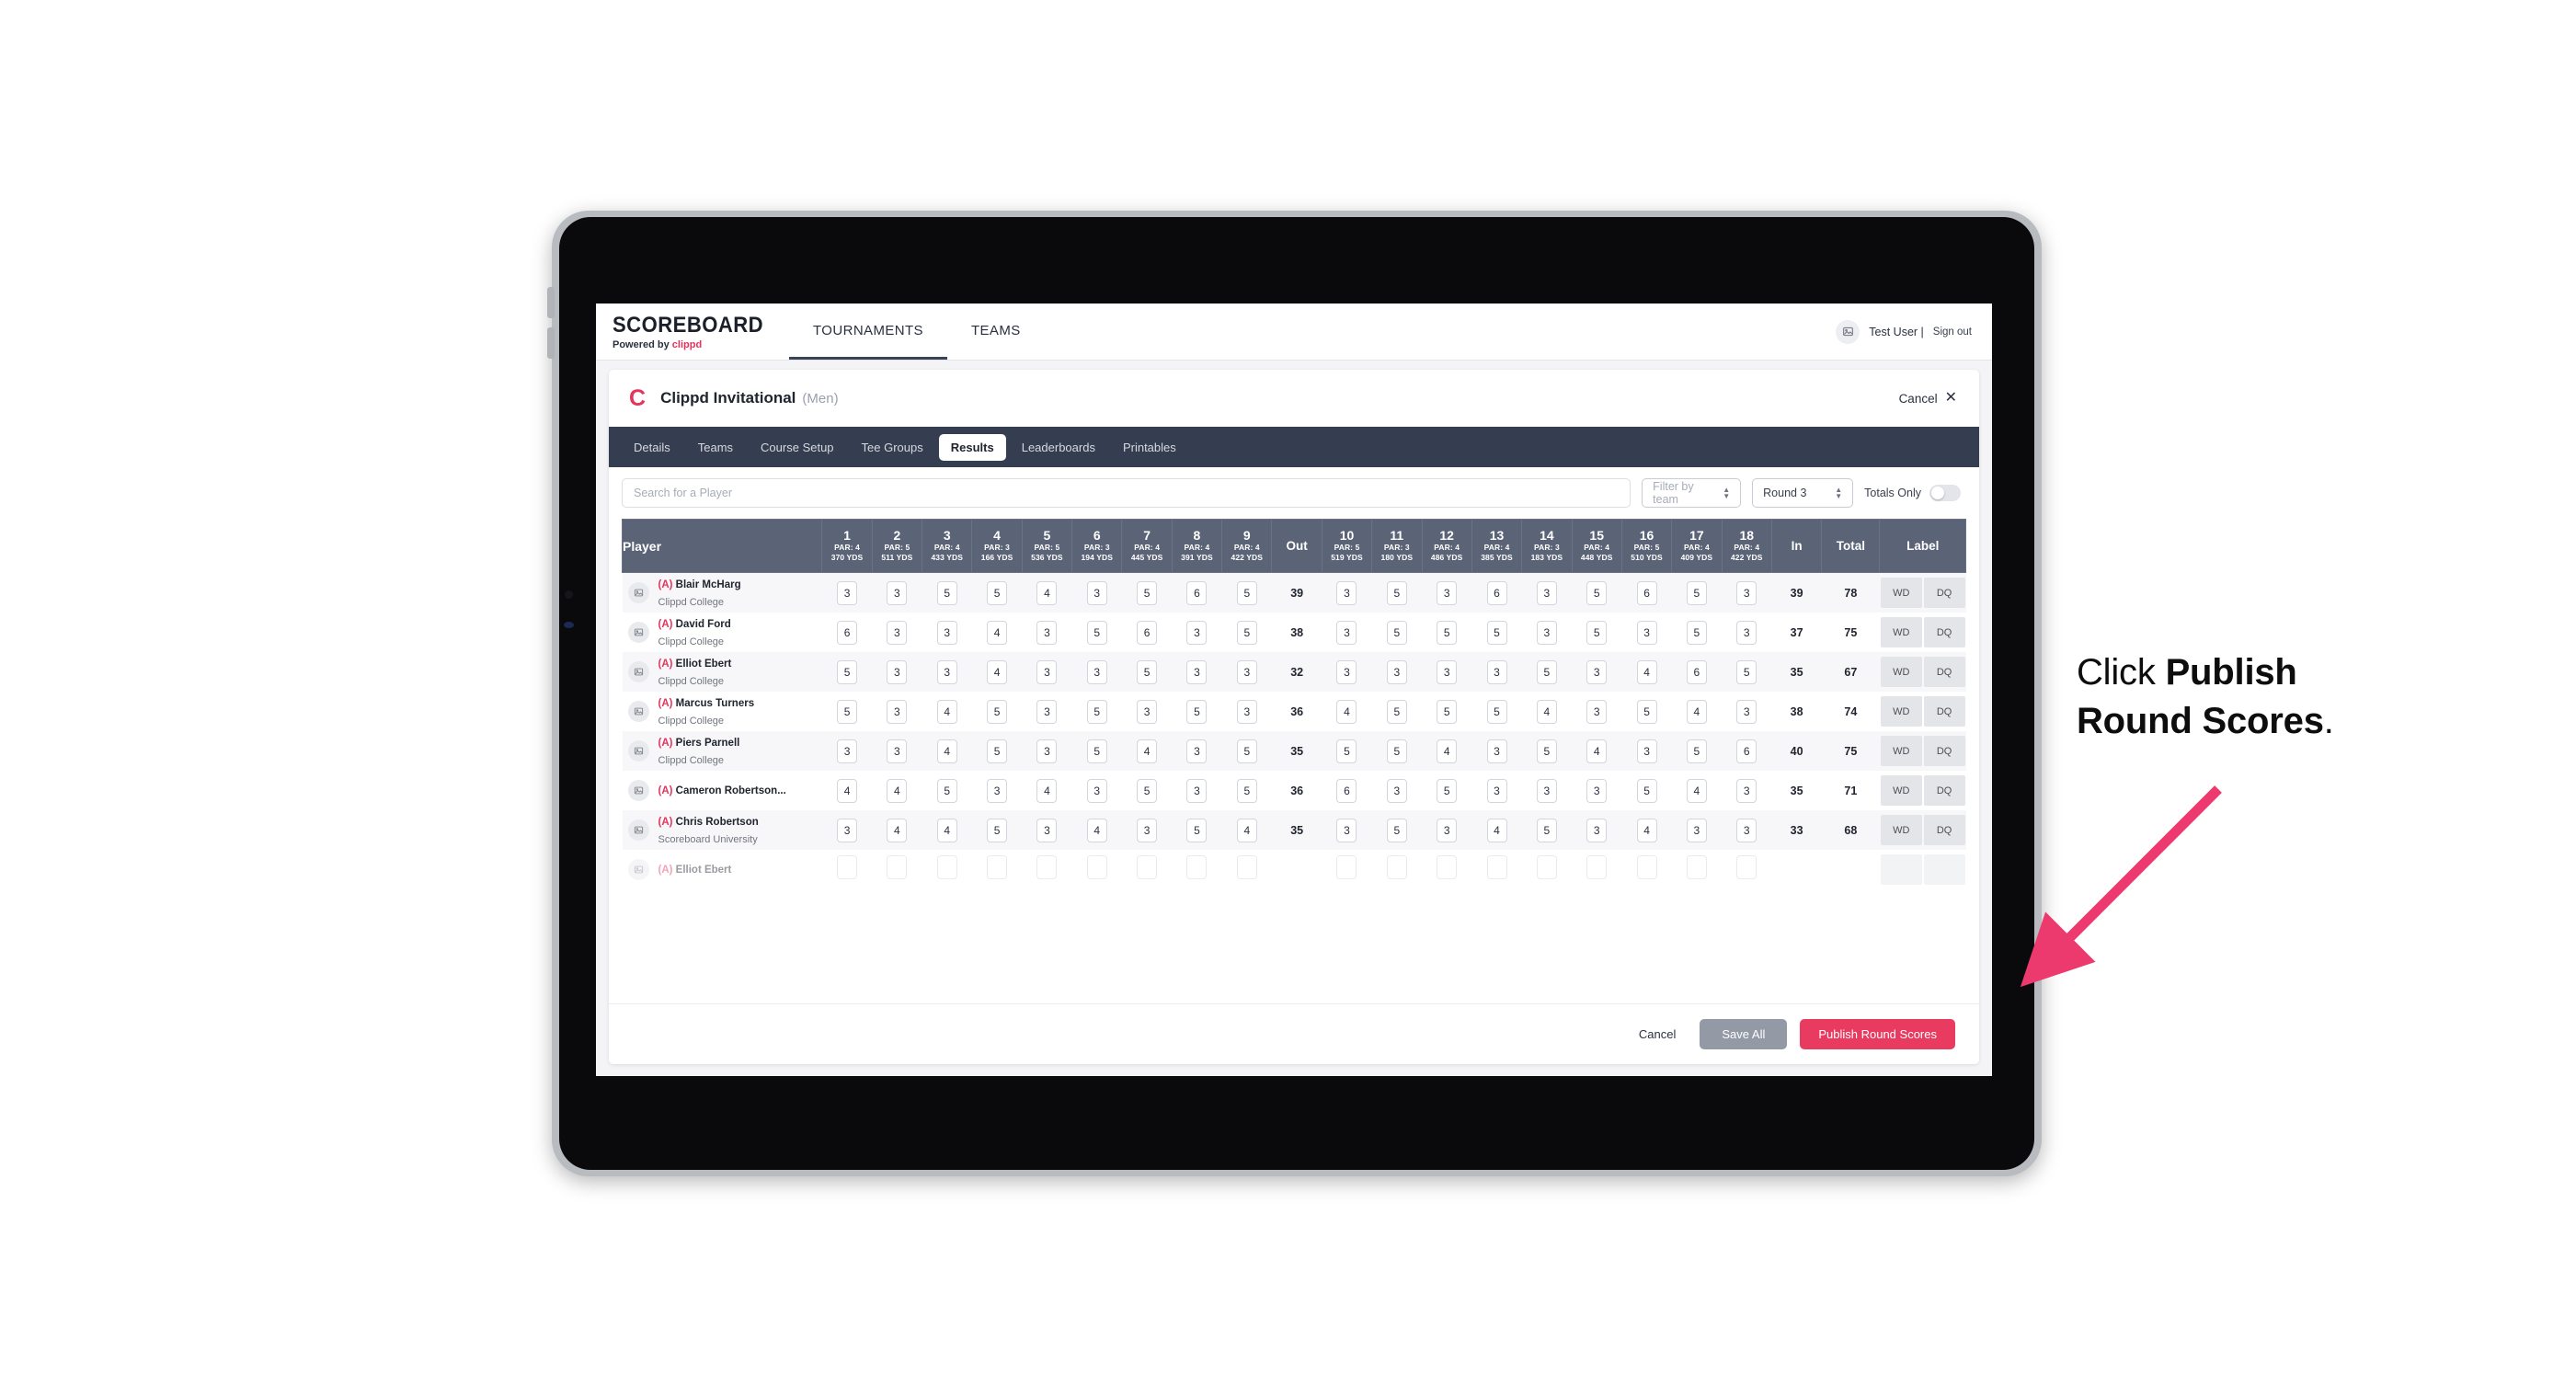  What do you see at coordinates (551, 343) in the screenshot?
I see `volume-down-button` at bounding box center [551, 343].